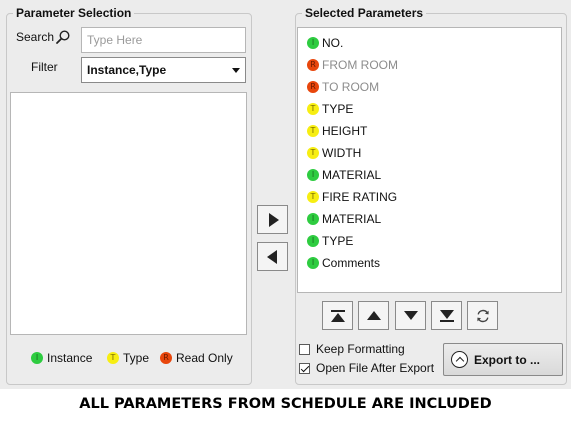  I want to click on filter-label: Filter, so click(44, 67).